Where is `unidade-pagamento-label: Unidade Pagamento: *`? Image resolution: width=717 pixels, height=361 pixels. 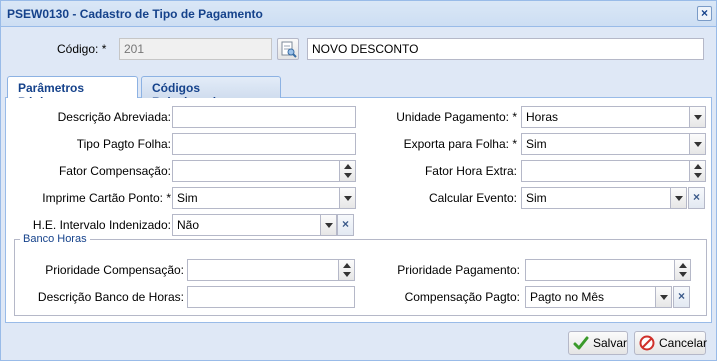
unidade-pagamento-label: Unidade Pagamento: * is located at coordinates (456, 117).